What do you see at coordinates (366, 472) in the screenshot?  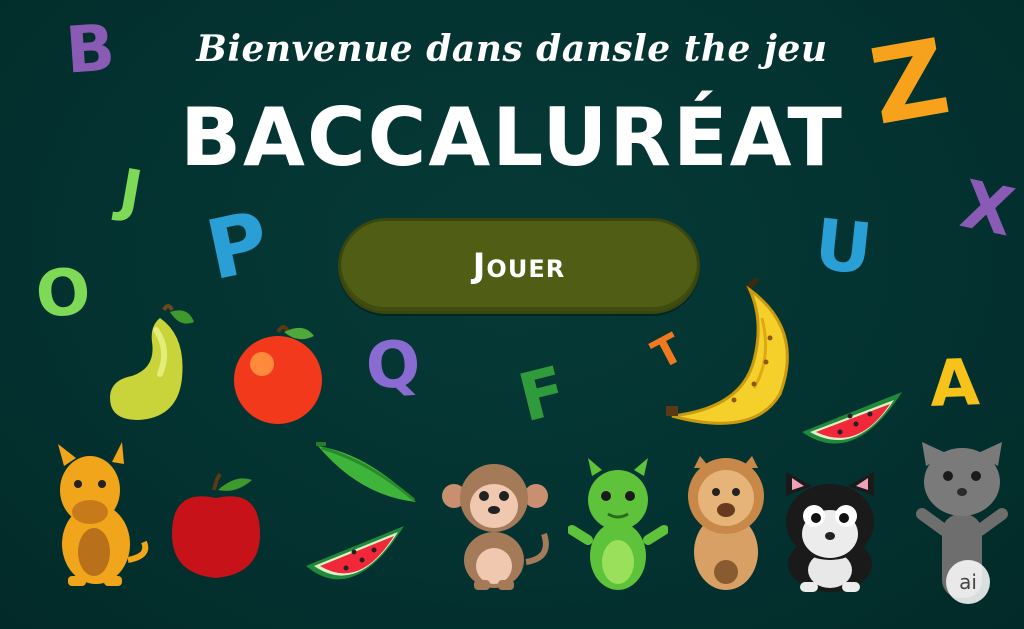 I see `pea-pod-icon` at bounding box center [366, 472].